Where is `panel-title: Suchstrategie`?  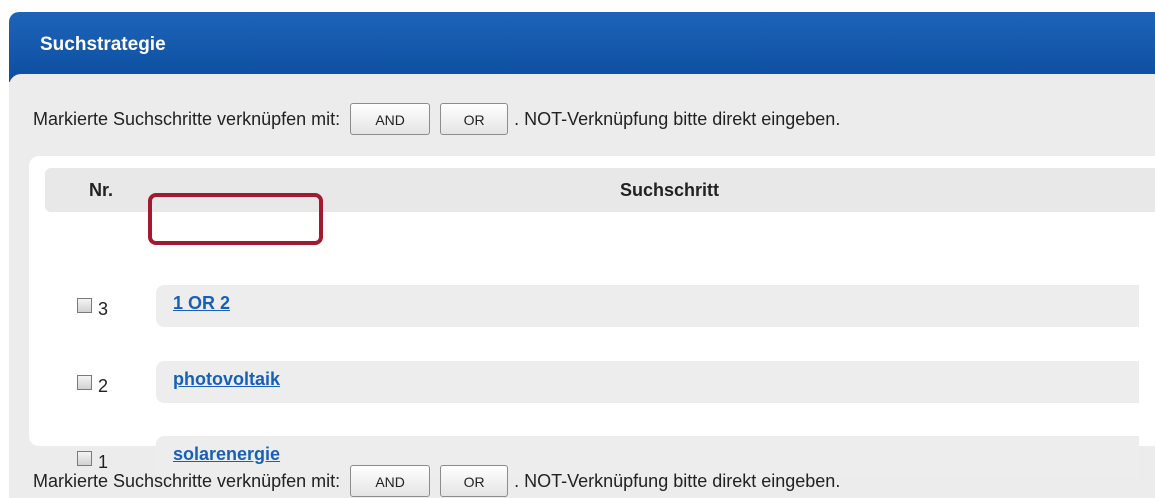
panel-title: Suchstrategie is located at coordinates (103, 44).